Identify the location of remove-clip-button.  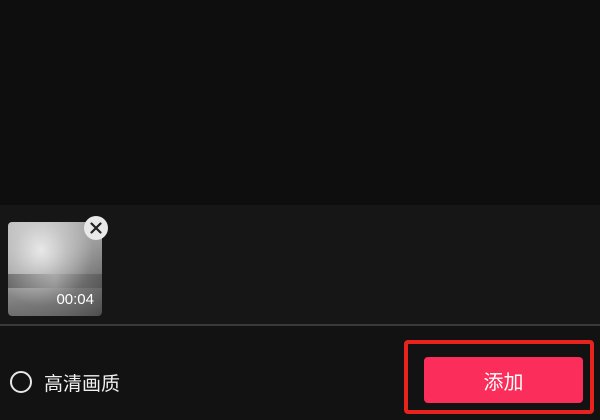
(96, 228).